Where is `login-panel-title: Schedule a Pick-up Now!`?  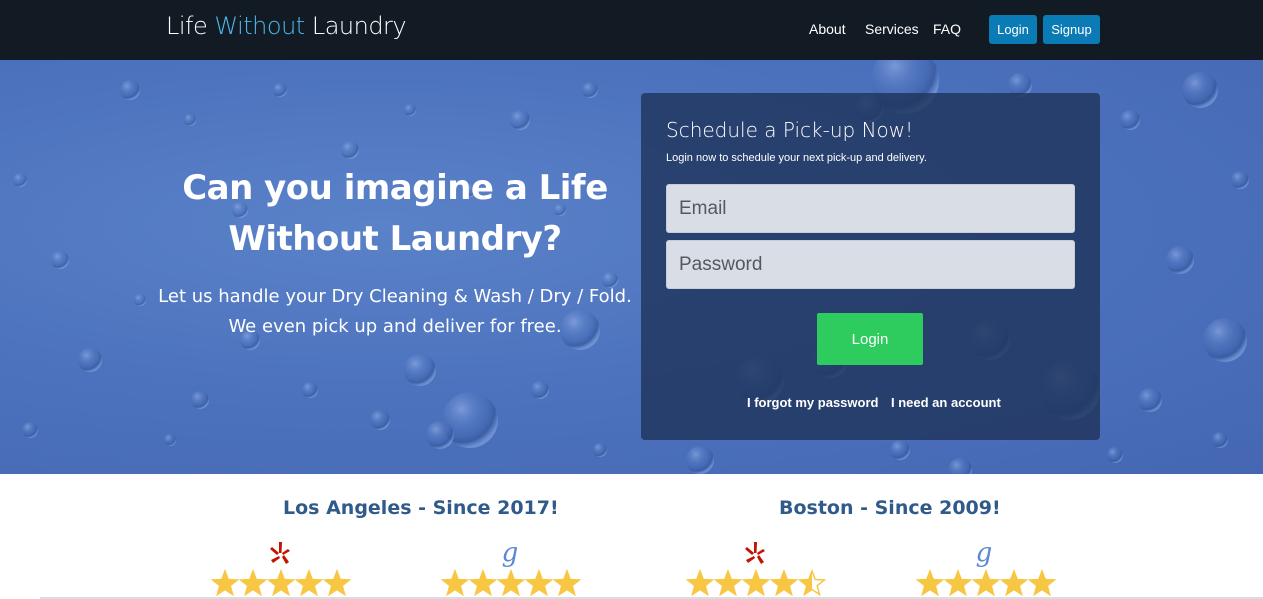 login-panel-title: Schedule a Pick-up Now! is located at coordinates (790, 130).